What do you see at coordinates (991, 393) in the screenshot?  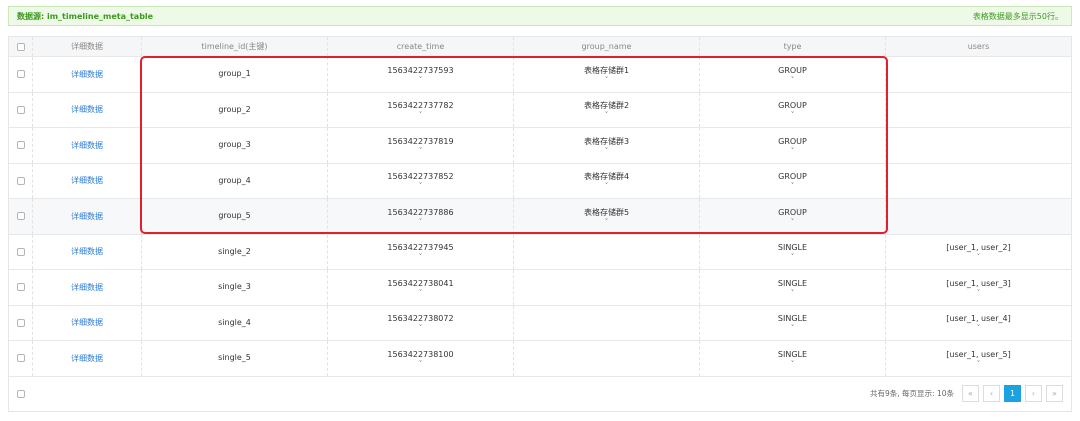 I see `prev-page-button: ‹` at bounding box center [991, 393].